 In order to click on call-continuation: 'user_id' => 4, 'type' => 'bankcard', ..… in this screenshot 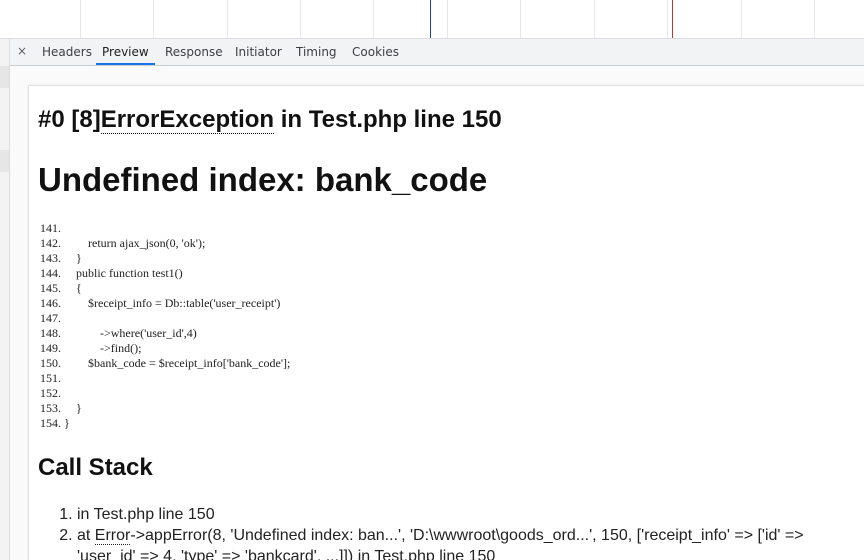, I will do `click(286, 554)`.